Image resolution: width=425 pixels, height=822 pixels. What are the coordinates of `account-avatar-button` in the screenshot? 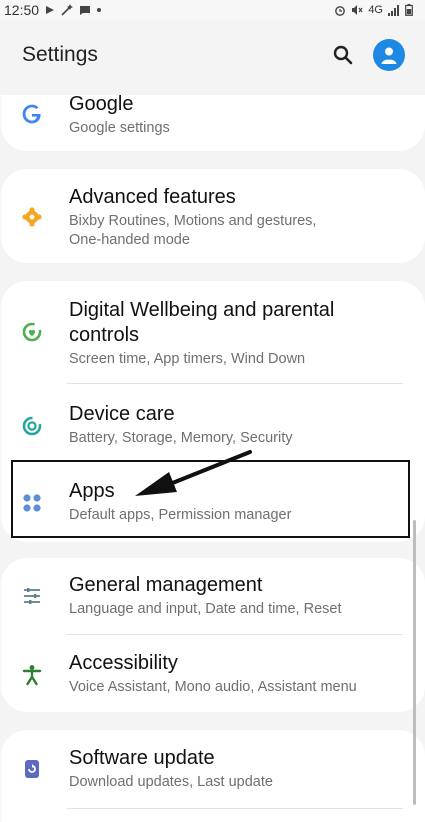 It's located at (389, 55).